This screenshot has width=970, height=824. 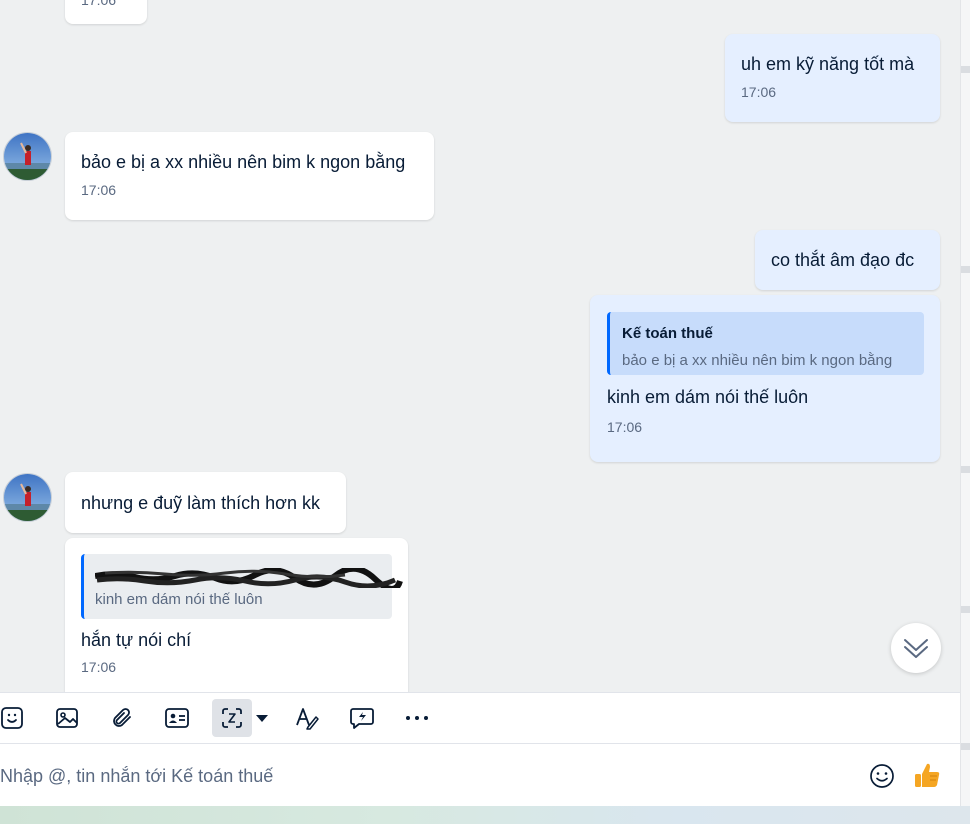 I want to click on quick-message-icon, so click(x=362, y=718).